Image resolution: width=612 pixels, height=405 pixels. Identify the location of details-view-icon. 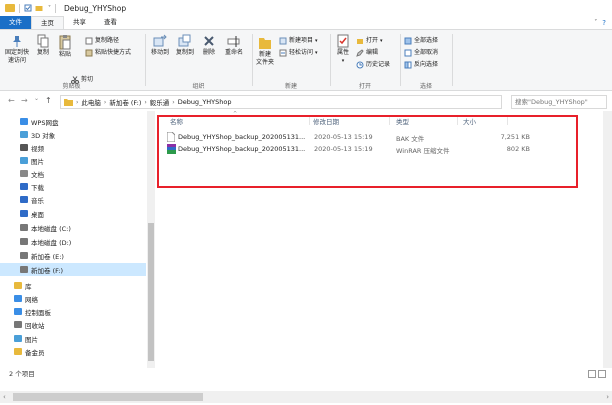
(592, 374).